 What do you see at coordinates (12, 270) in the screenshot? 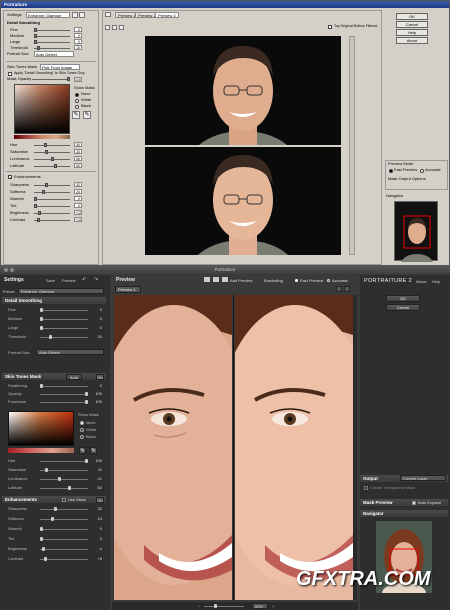
I see `minimize-icon` at bounding box center [12, 270].